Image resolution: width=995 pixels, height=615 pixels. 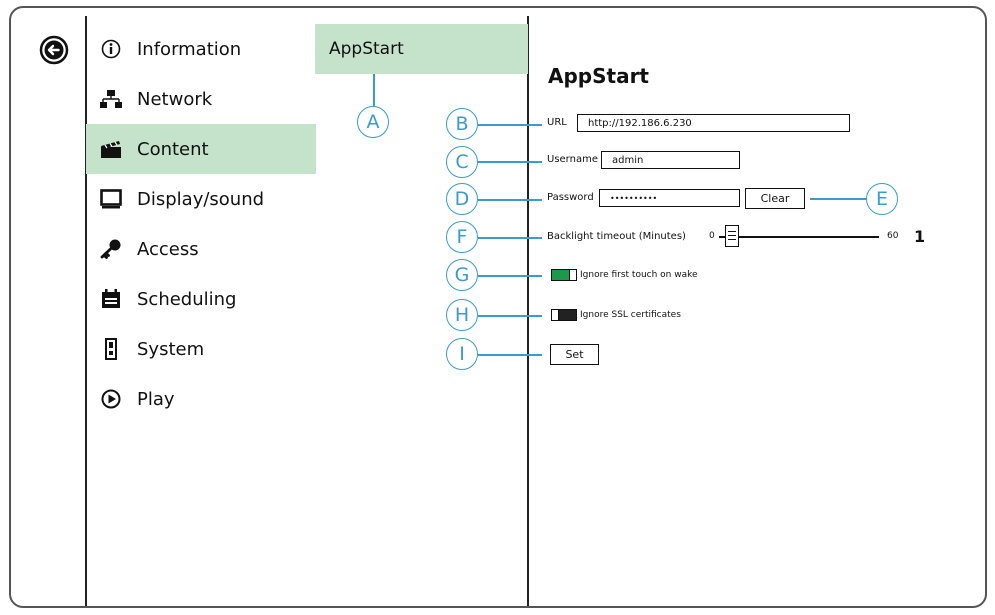 I want to click on callout-h: H, so click(x=462, y=315).